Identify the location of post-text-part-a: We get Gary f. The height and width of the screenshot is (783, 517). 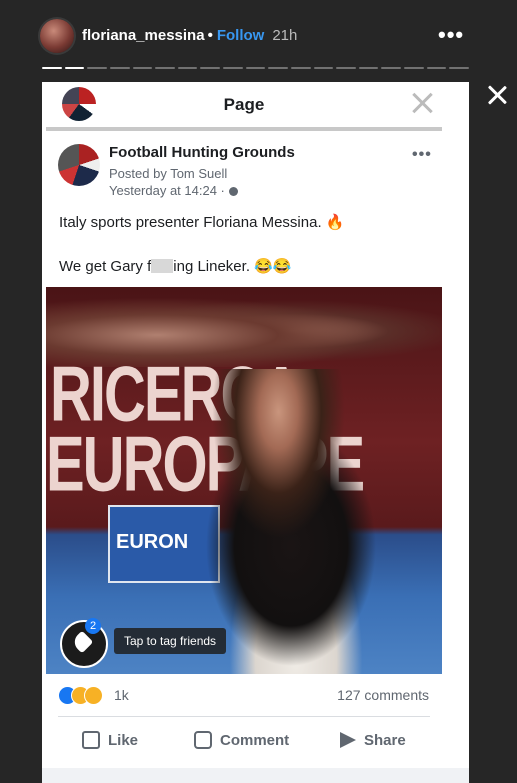
(105, 266).